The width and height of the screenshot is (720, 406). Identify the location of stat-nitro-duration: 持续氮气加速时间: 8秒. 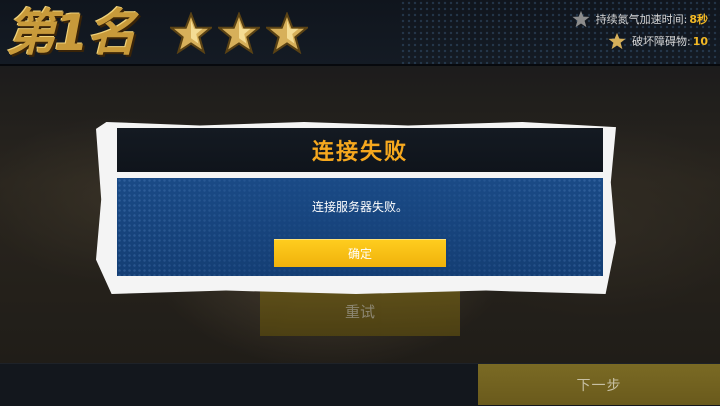
(623, 19).